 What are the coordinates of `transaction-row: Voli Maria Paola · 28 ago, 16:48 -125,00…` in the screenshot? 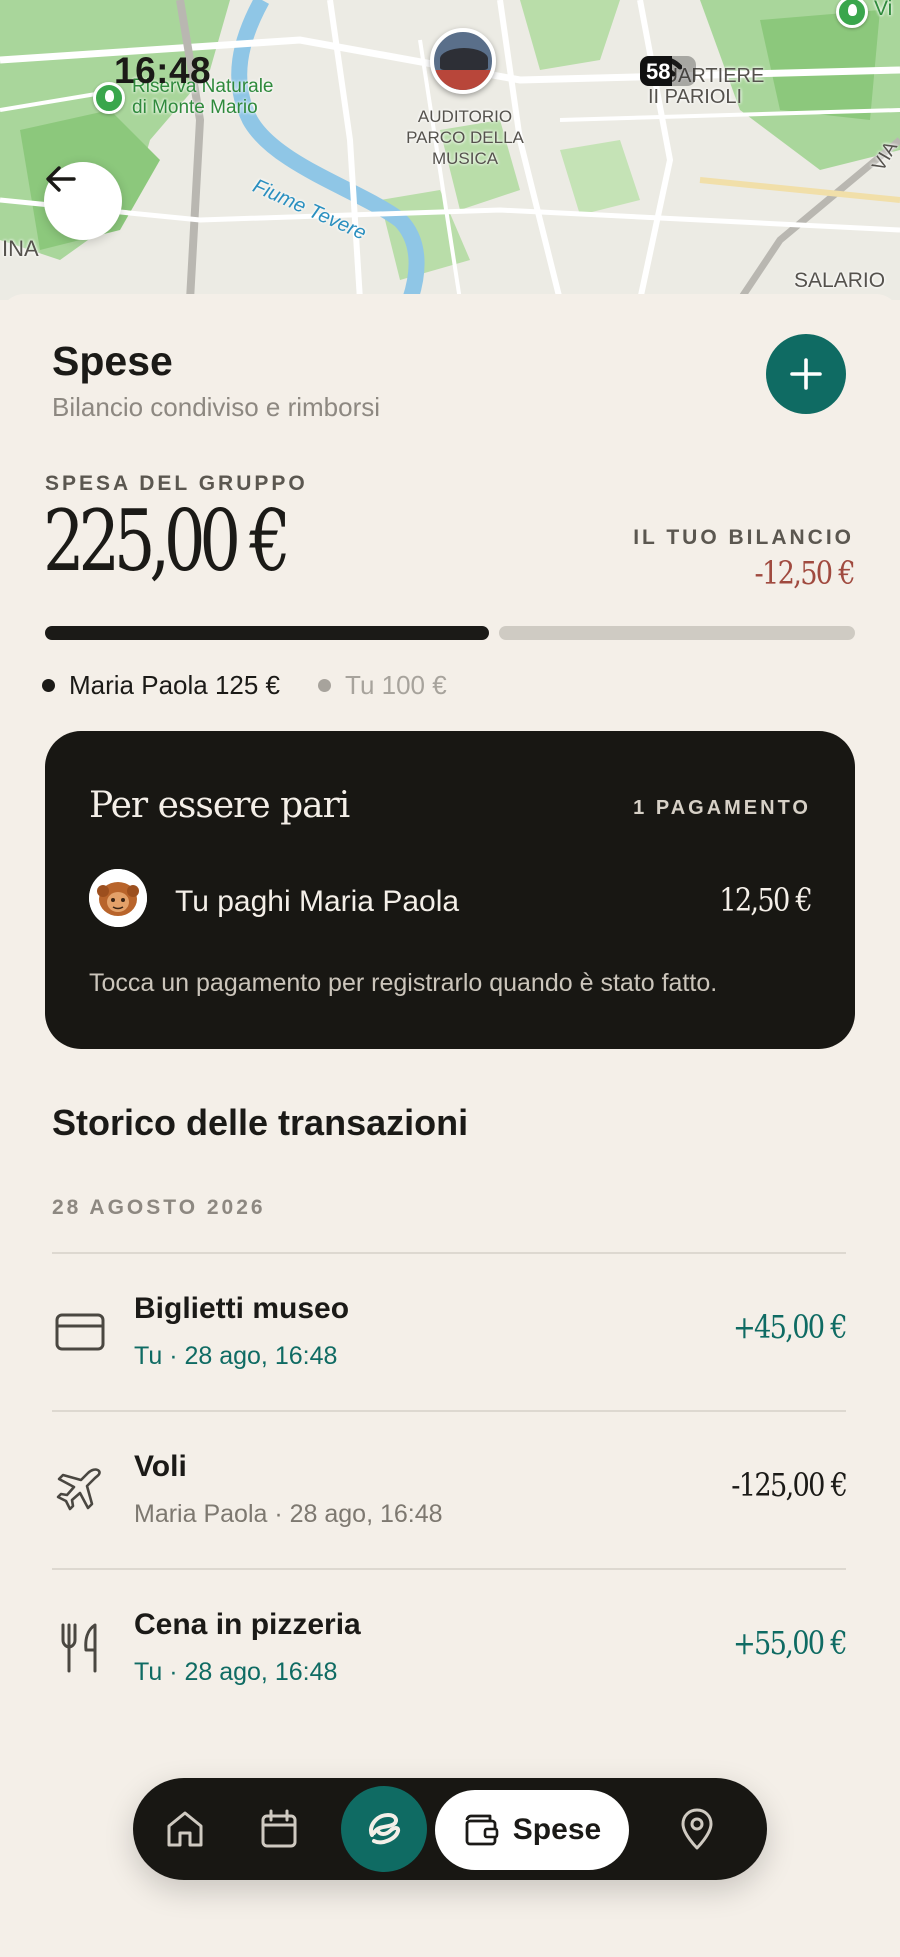 It's located at (450, 1489).